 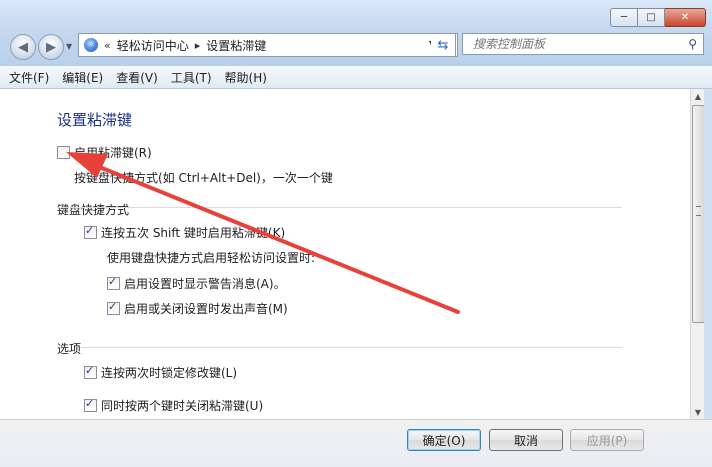 I want to click on sound-checkbox: 启用或关闭设置时发出声音(M), so click(x=197, y=308).